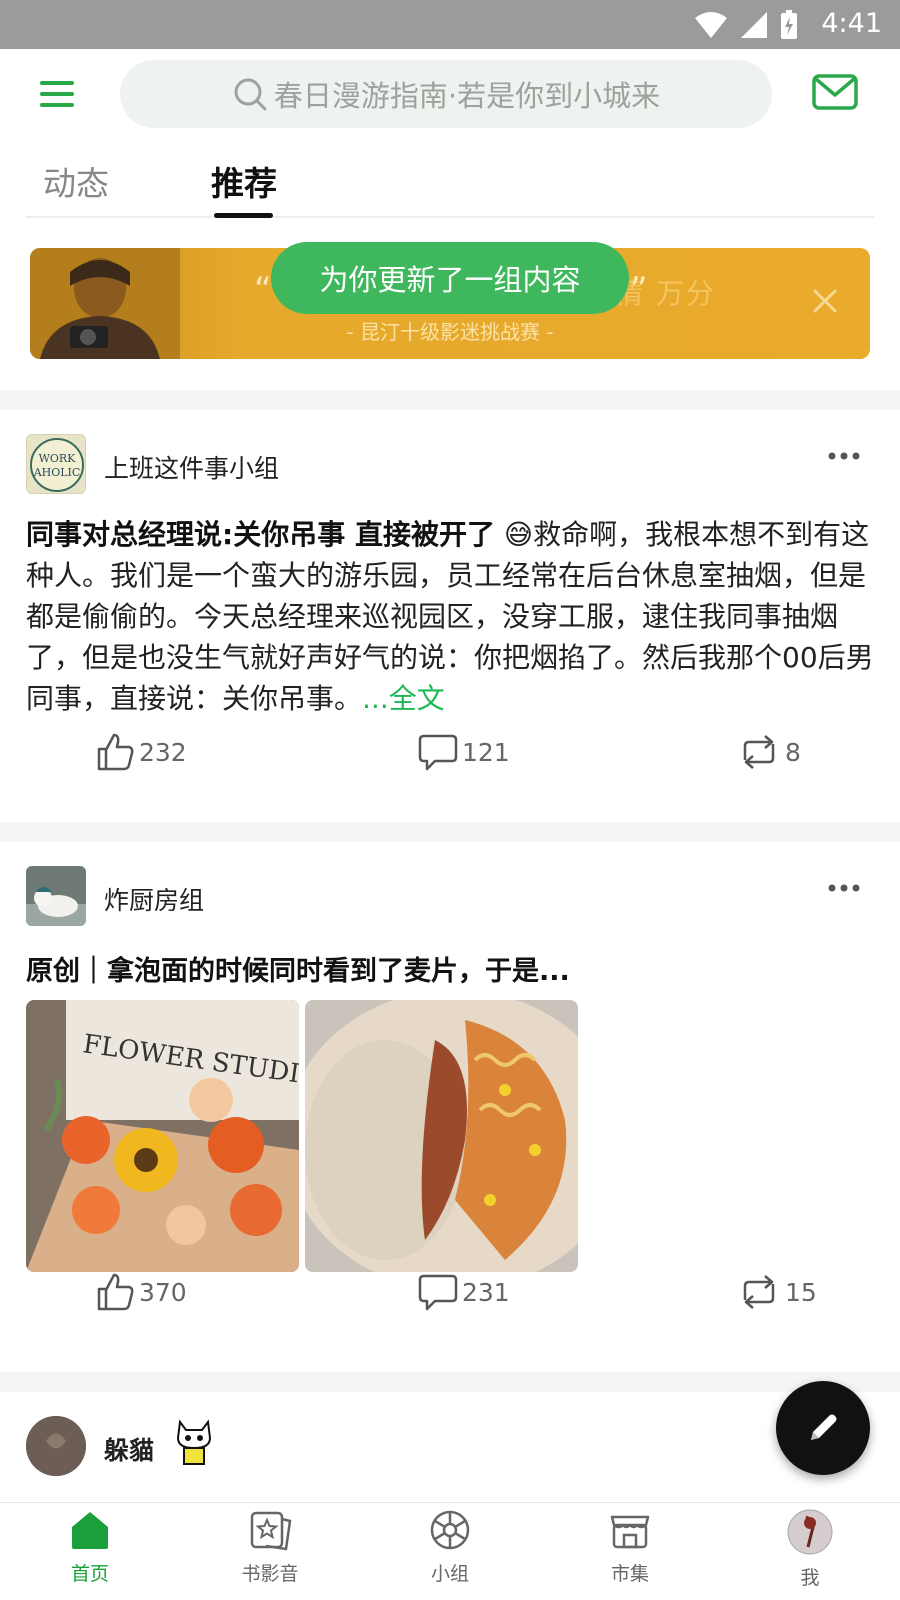 The width and height of the screenshot is (900, 1600). Describe the element at coordinates (777, 1292) in the screenshot. I see `repost-button: 15` at that location.